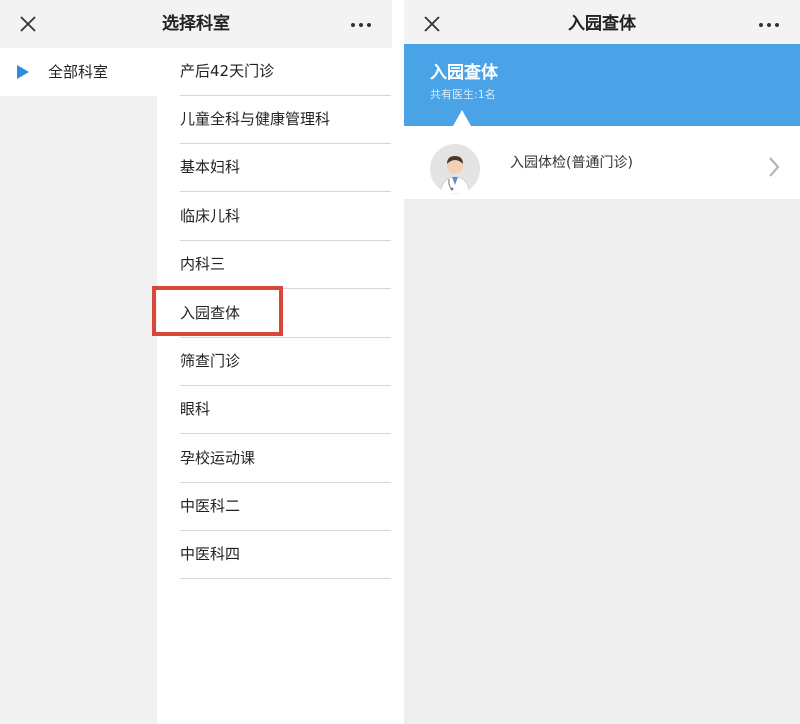  Describe the element at coordinates (285, 362) in the screenshot. I see `list-item: 筛查门诊` at that location.